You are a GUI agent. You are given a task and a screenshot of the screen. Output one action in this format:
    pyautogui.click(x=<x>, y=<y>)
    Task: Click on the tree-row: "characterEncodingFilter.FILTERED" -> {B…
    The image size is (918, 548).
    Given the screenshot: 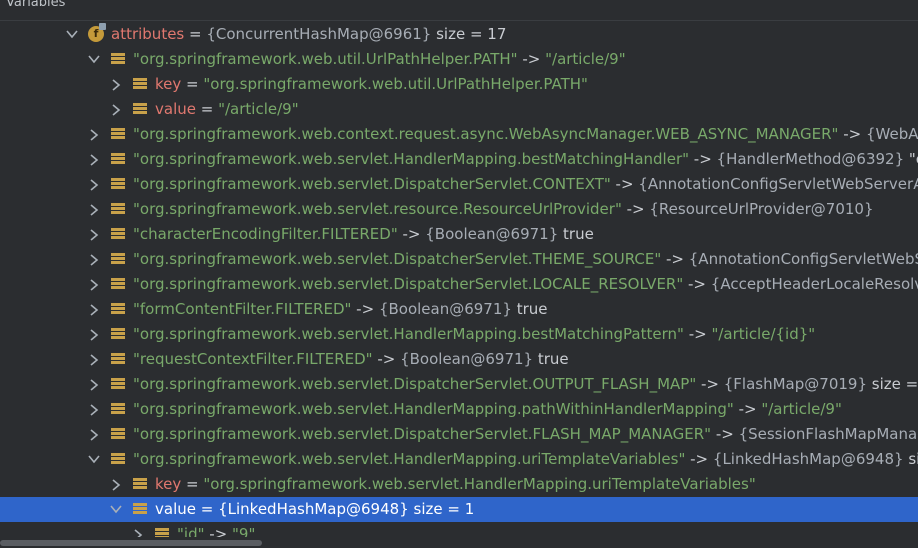 What is the action you would take?
    pyautogui.click(x=459, y=234)
    